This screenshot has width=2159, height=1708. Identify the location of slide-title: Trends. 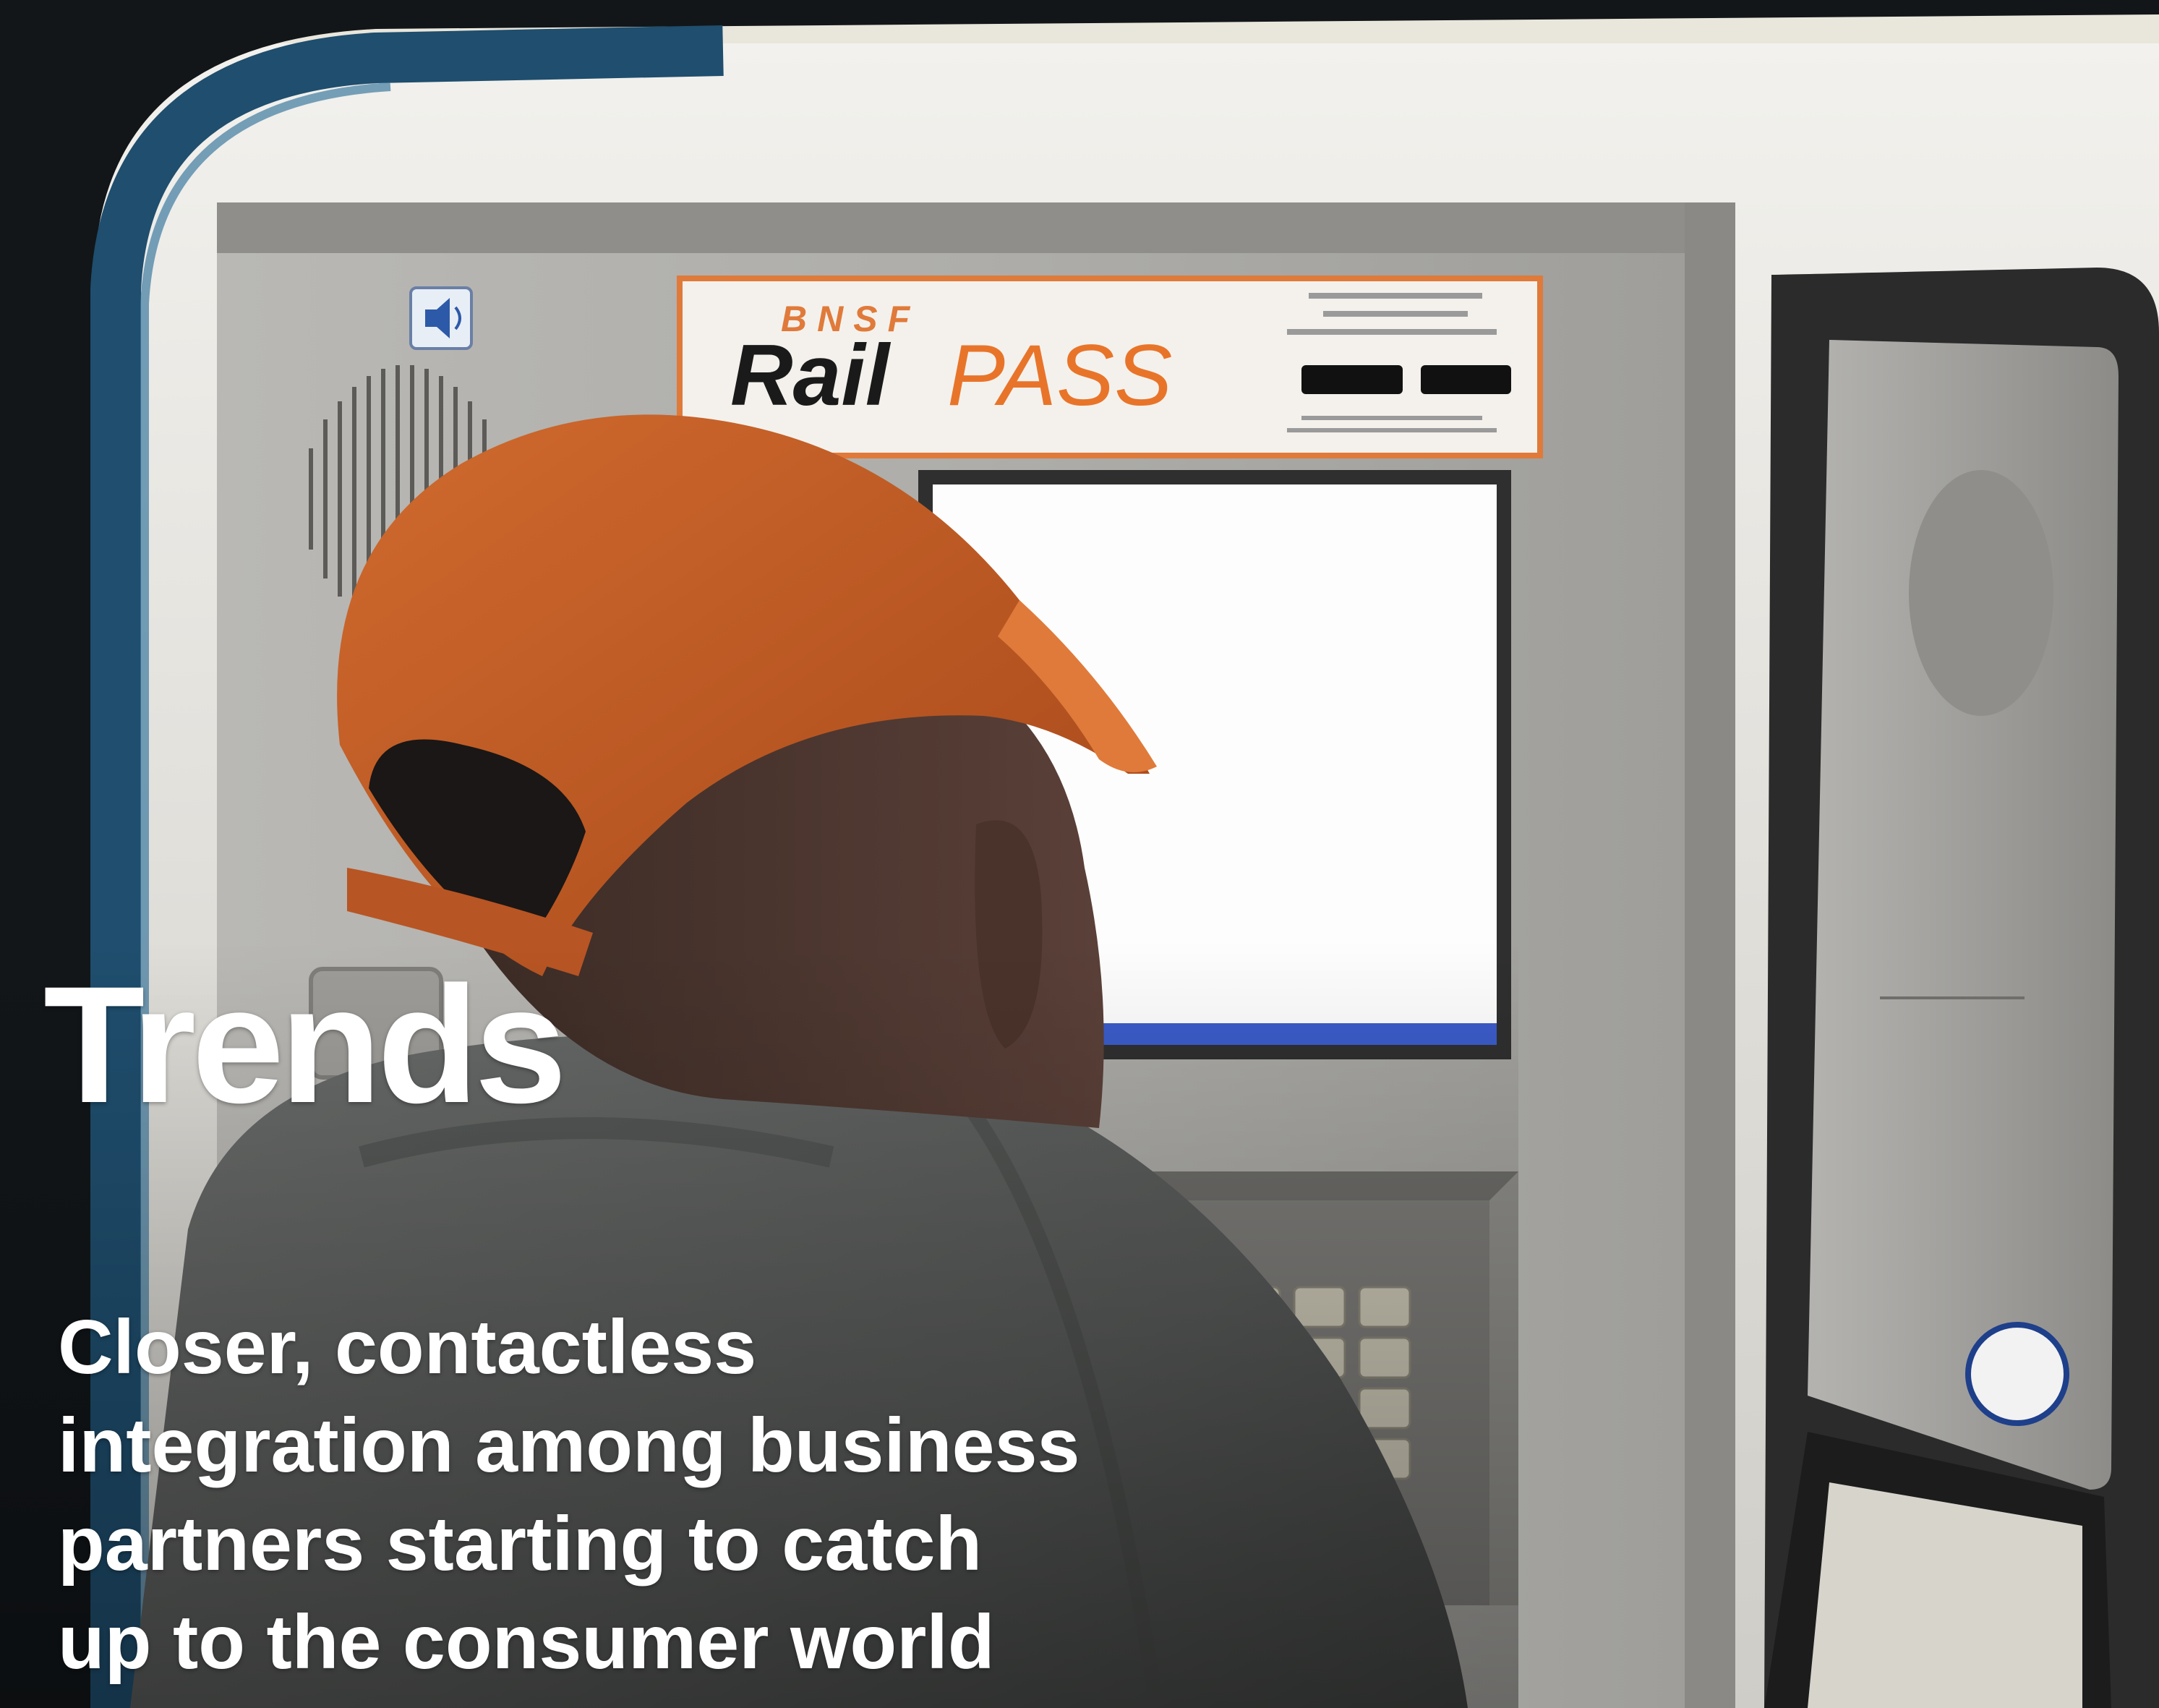
(305, 1045).